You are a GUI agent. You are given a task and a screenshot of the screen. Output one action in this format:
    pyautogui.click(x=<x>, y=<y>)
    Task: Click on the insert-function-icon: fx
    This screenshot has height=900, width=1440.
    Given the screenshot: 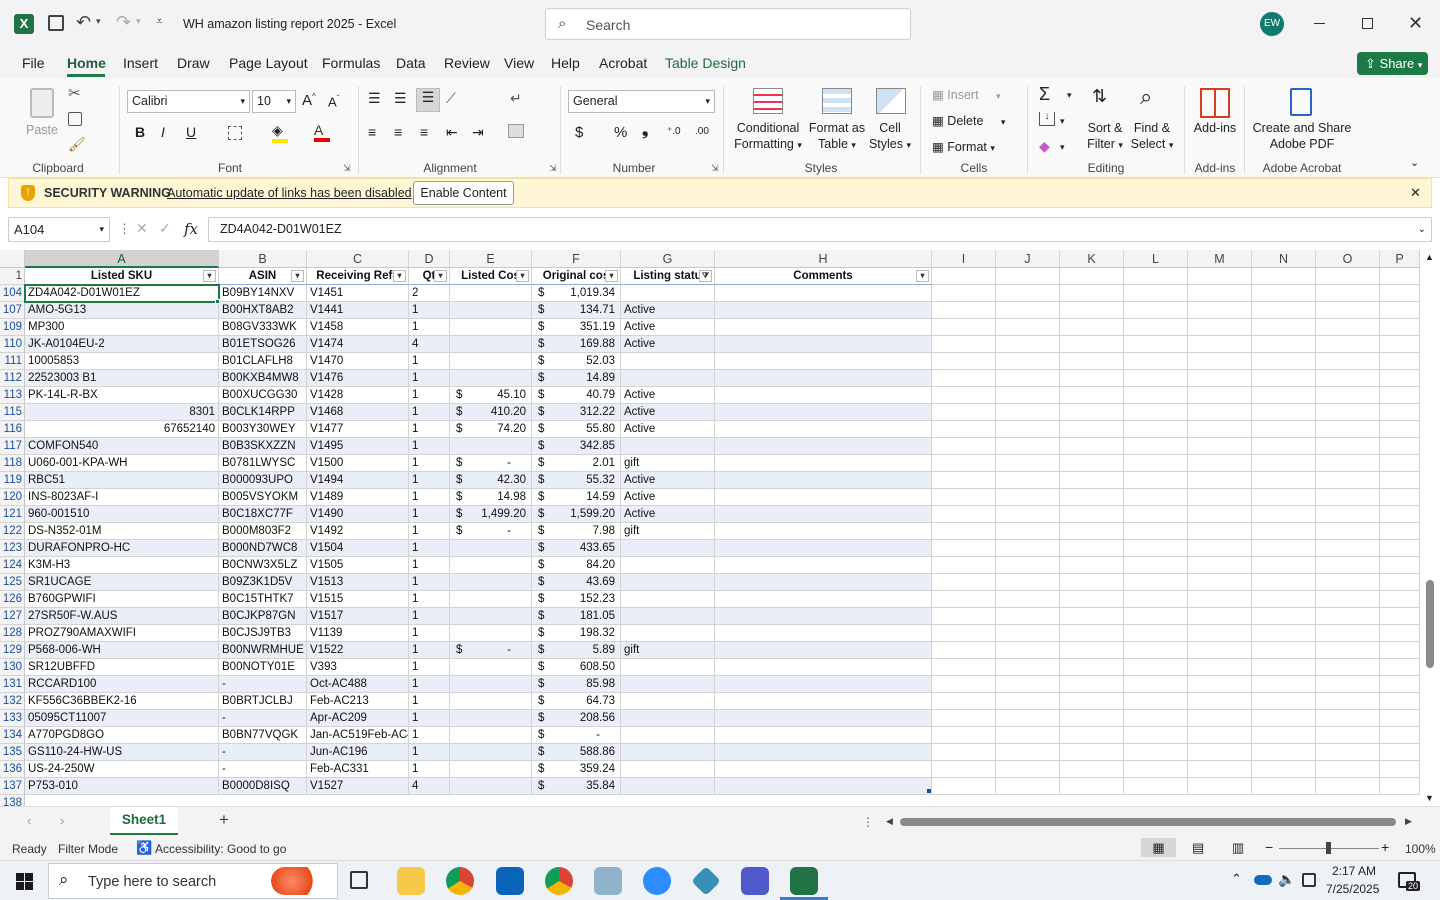 What is the action you would take?
    pyautogui.click(x=191, y=229)
    